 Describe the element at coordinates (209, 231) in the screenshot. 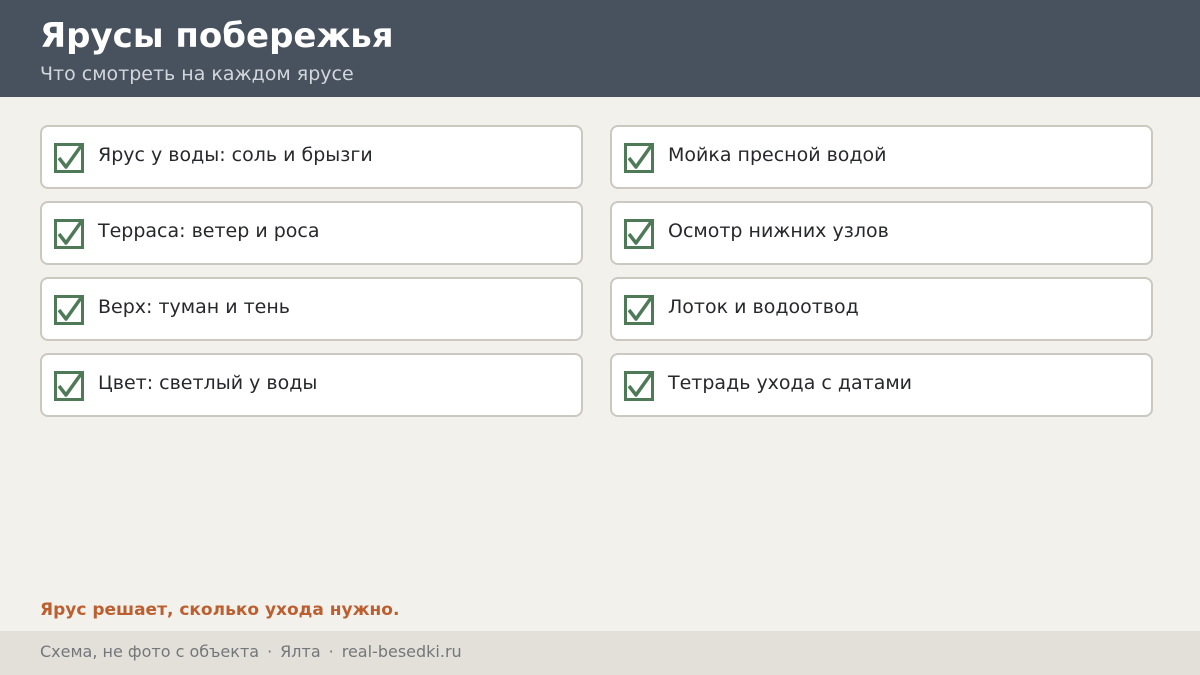

I see `checklist-item-label: Терраса: ветер и роса` at that location.